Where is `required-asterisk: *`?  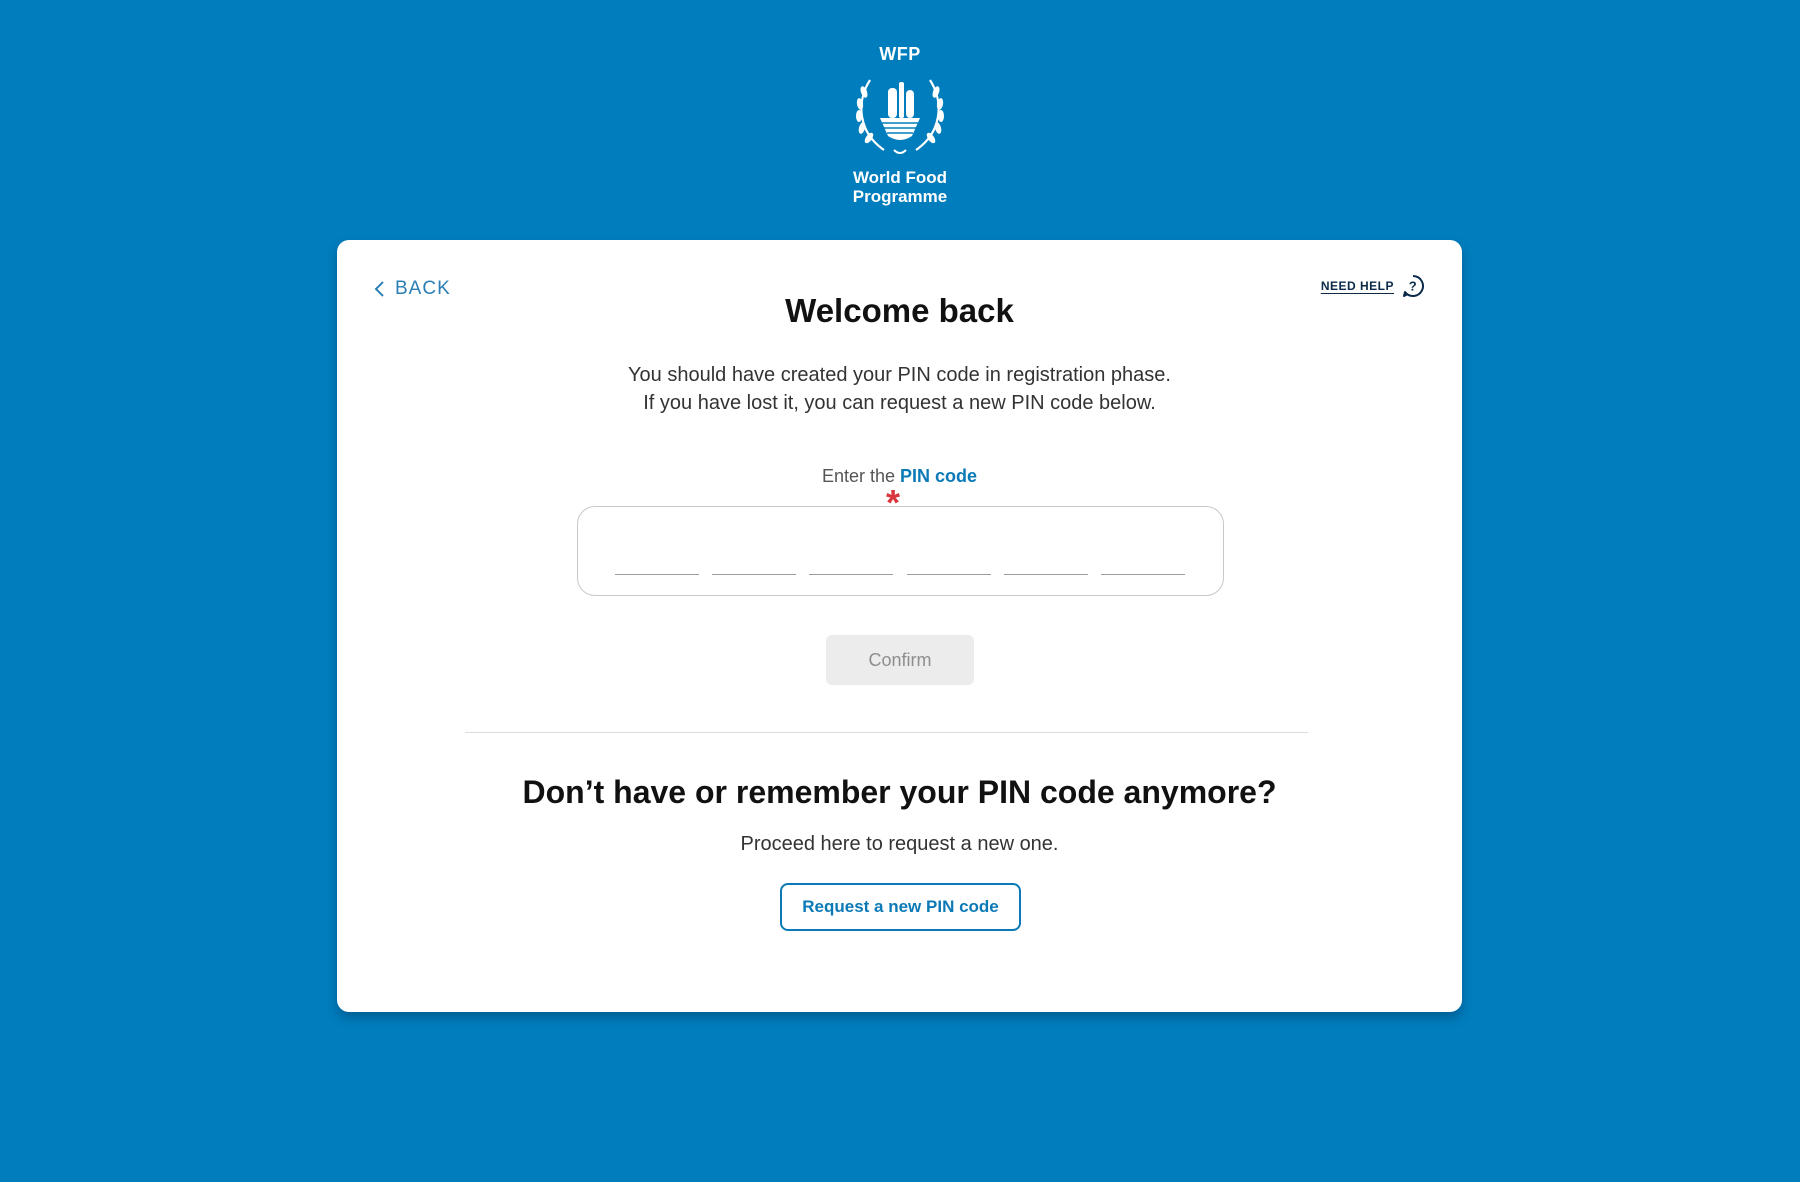 required-asterisk: * is located at coordinates (893, 502).